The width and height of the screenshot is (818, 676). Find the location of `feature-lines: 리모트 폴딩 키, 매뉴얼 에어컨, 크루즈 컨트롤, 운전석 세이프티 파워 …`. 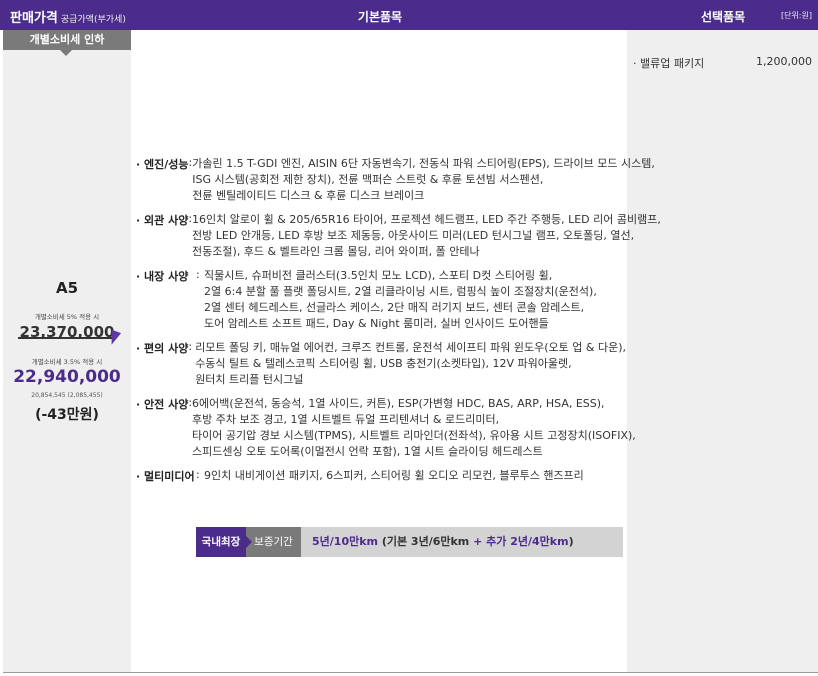

feature-lines: 리모트 폴딩 키, 매뉴얼 에어컨, 크루즈 컨트롤, 운전석 세이프티 파워 … is located at coordinates (410, 364).